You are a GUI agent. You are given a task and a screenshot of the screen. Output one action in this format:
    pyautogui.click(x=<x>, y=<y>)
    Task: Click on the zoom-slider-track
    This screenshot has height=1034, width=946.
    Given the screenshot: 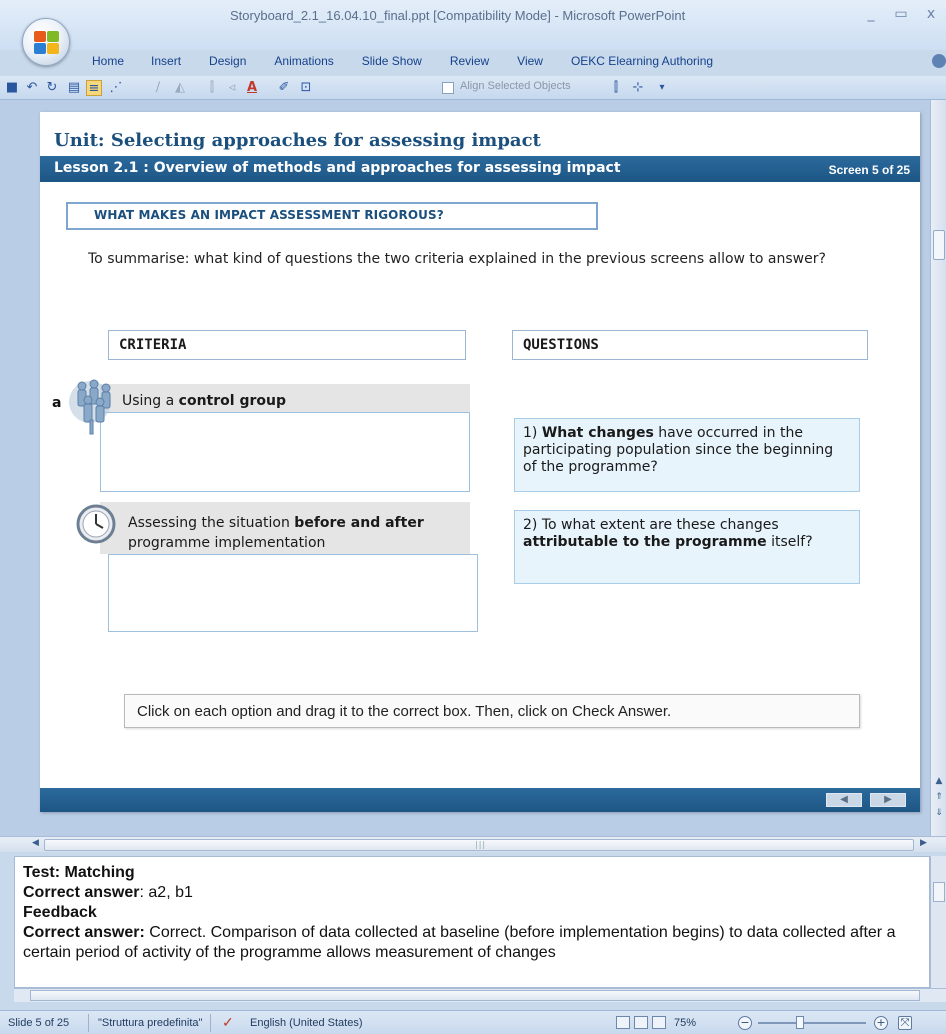 What is the action you would take?
    pyautogui.click(x=812, y=1023)
    